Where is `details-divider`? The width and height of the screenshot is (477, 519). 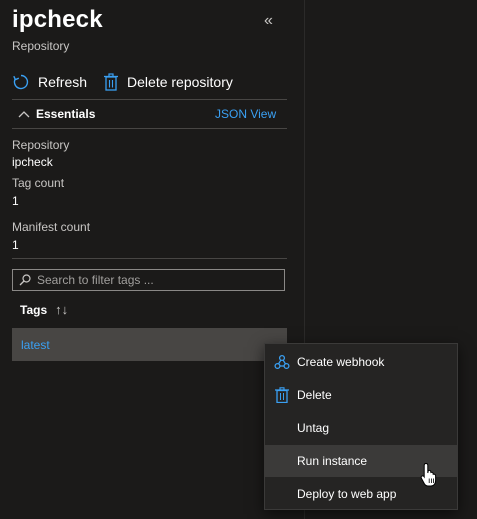
details-divider is located at coordinates (149, 258).